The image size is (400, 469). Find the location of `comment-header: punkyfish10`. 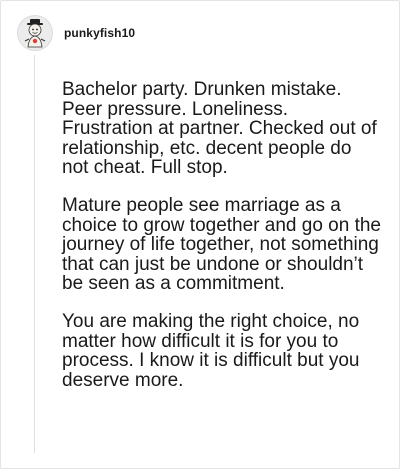

comment-header: punkyfish10 is located at coordinates (76, 33).